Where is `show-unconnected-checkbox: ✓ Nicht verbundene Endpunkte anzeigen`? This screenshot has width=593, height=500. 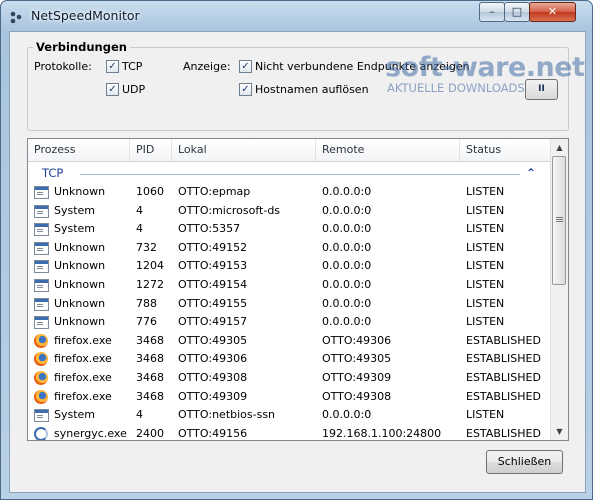
show-unconnected-checkbox: ✓ Nicht verbundene Endpunkte anzeigen is located at coordinates (354, 66).